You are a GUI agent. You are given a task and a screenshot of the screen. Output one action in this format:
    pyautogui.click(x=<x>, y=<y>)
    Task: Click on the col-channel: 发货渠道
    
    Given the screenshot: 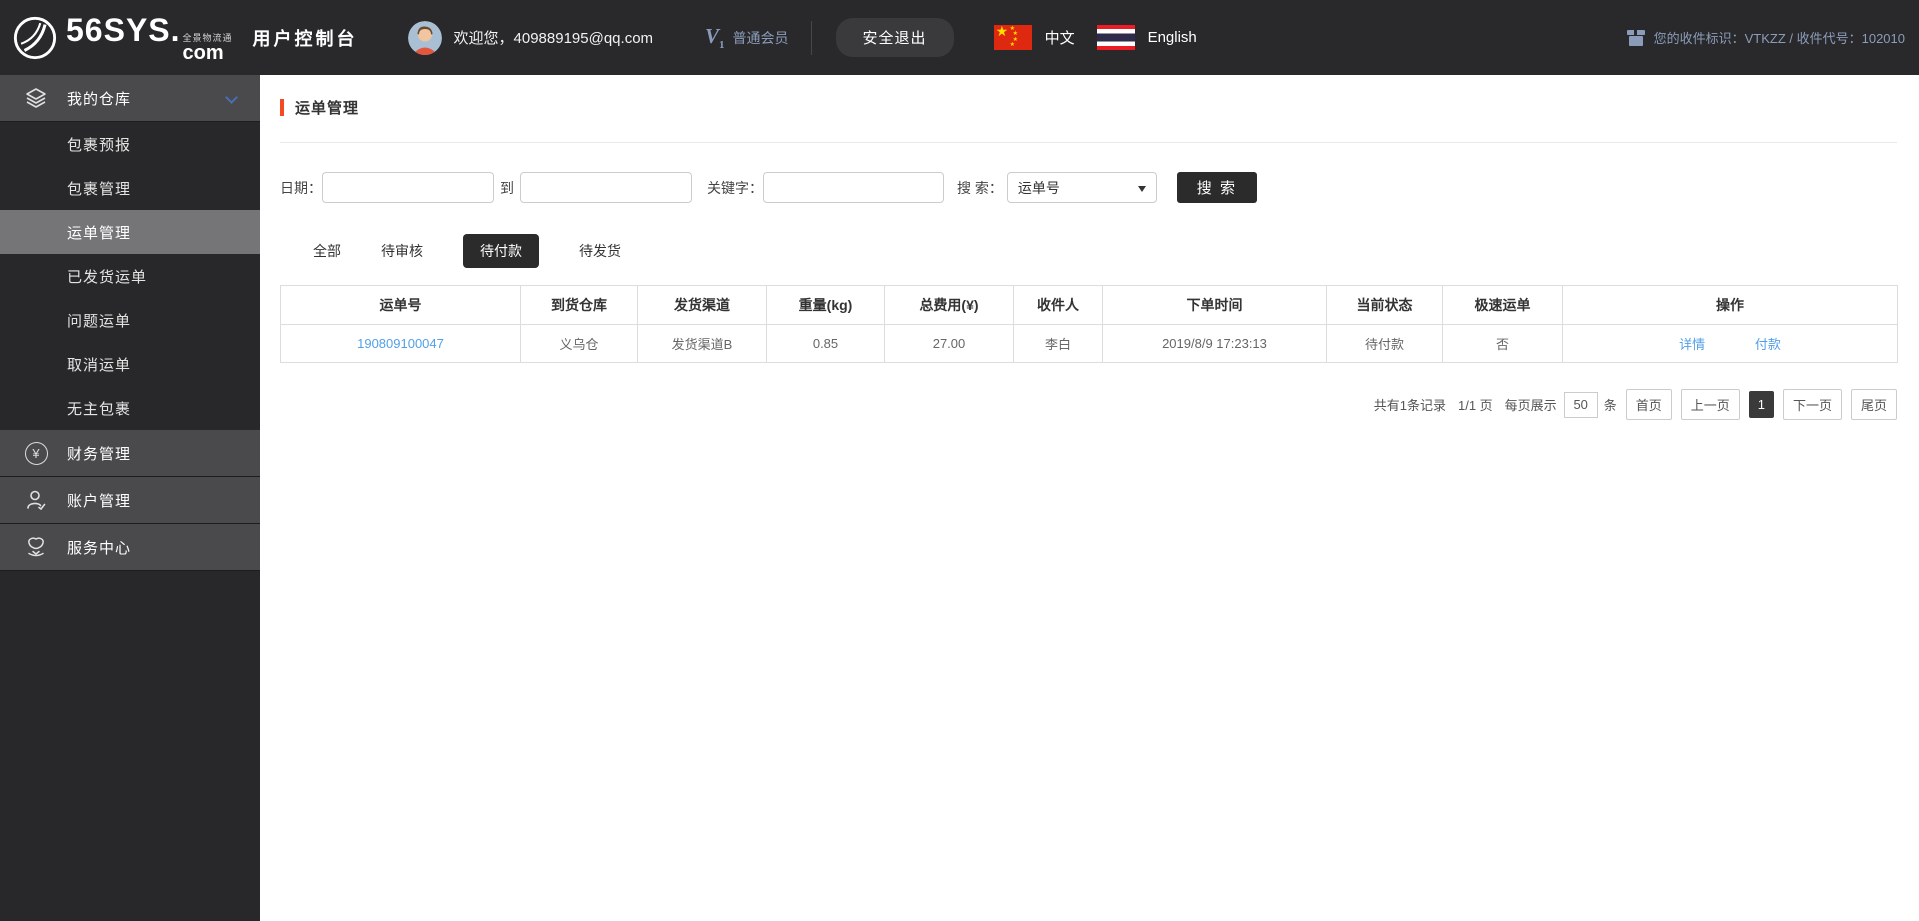 What is the action you would take?
    pyautogui.click(x=702, y=305)
    